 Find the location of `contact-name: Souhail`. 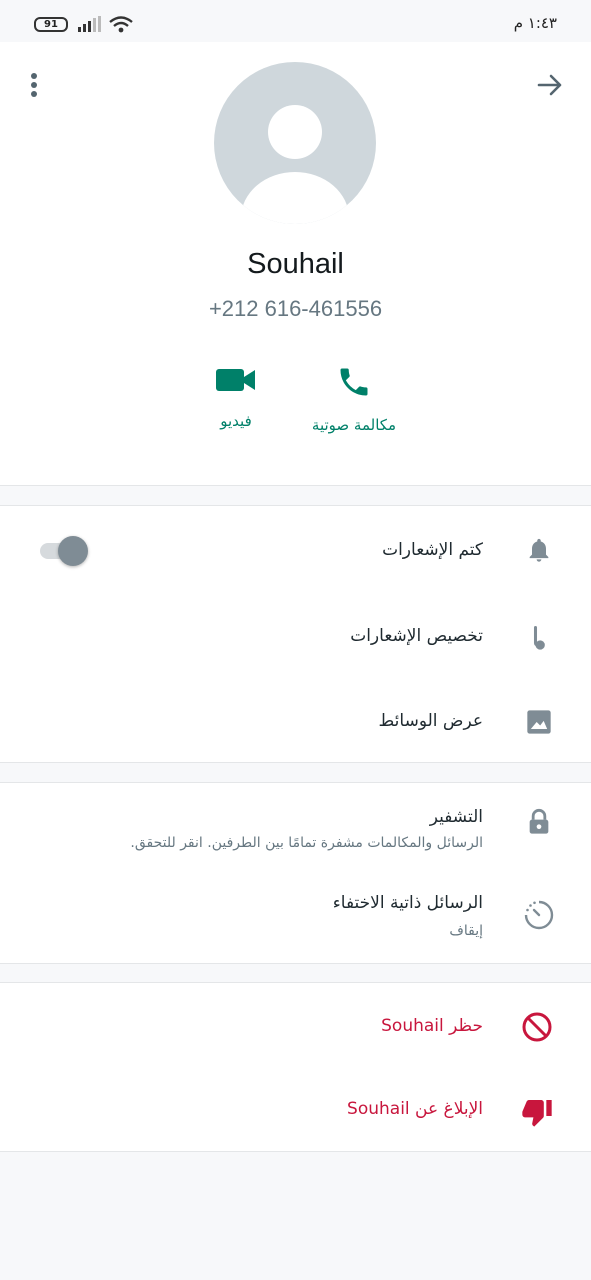

contact-name: Souhail is located at coordinates (295, 264).